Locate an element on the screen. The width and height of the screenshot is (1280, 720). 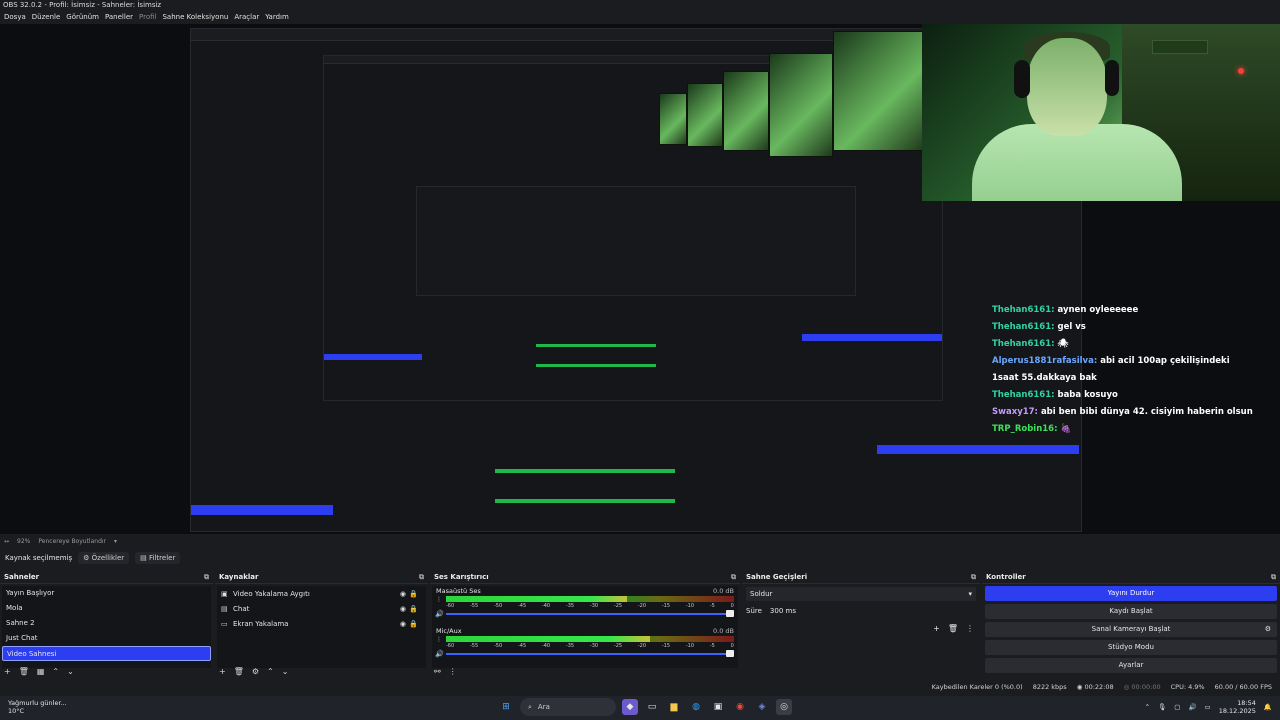
source-item: ▤ Chat ◉ 🔒 is located at coordinates (321, 608).